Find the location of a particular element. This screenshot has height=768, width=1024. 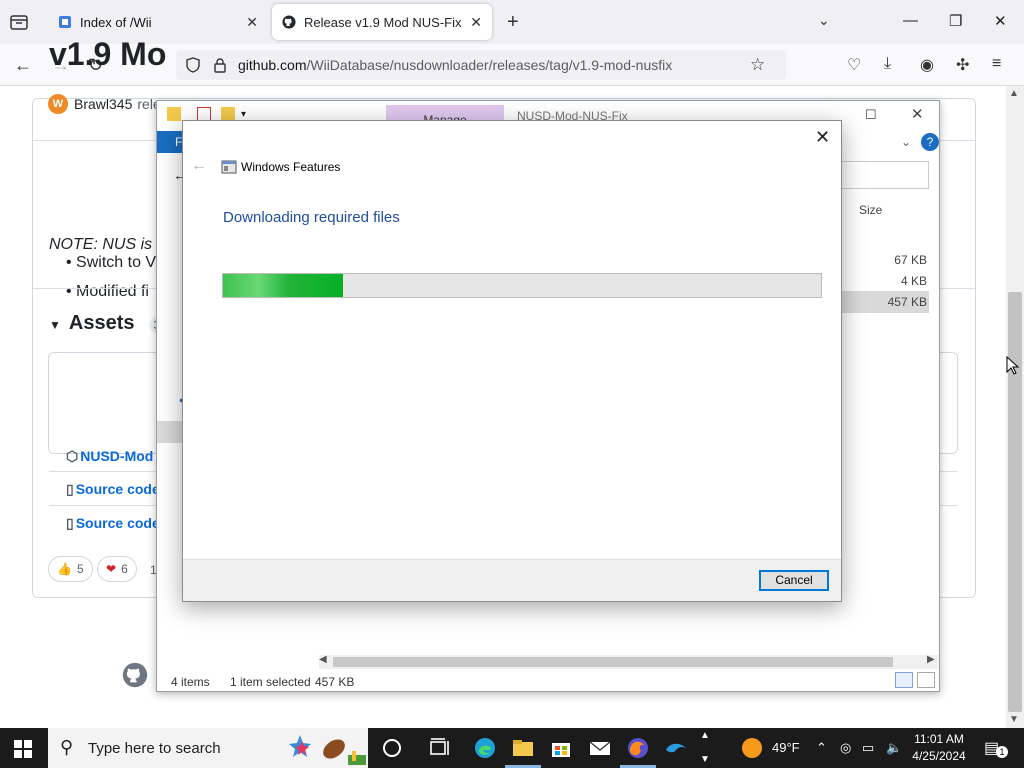

scroll-left-icon: ◀ is located at coordinates (323, 659).